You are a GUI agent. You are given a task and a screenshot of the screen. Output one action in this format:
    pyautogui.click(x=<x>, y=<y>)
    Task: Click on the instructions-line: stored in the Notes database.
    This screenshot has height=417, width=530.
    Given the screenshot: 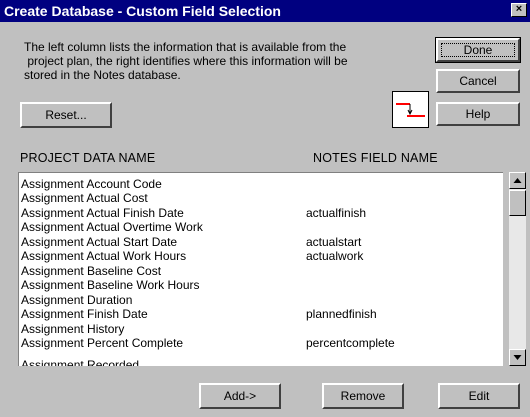 What is the action you would take?
    pyautogui.click(x=102, y=75)
    